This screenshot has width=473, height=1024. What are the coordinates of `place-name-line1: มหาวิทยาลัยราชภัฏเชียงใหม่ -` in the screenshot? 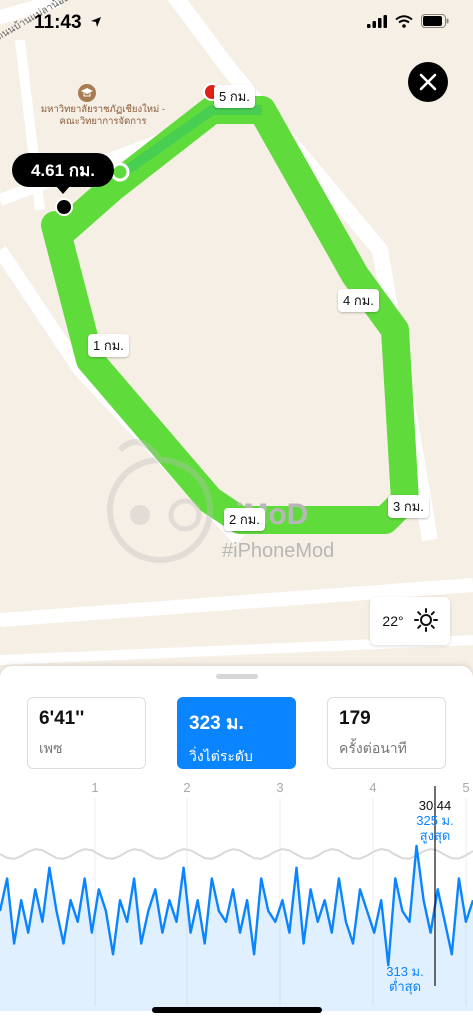 It's located at (103, 109).